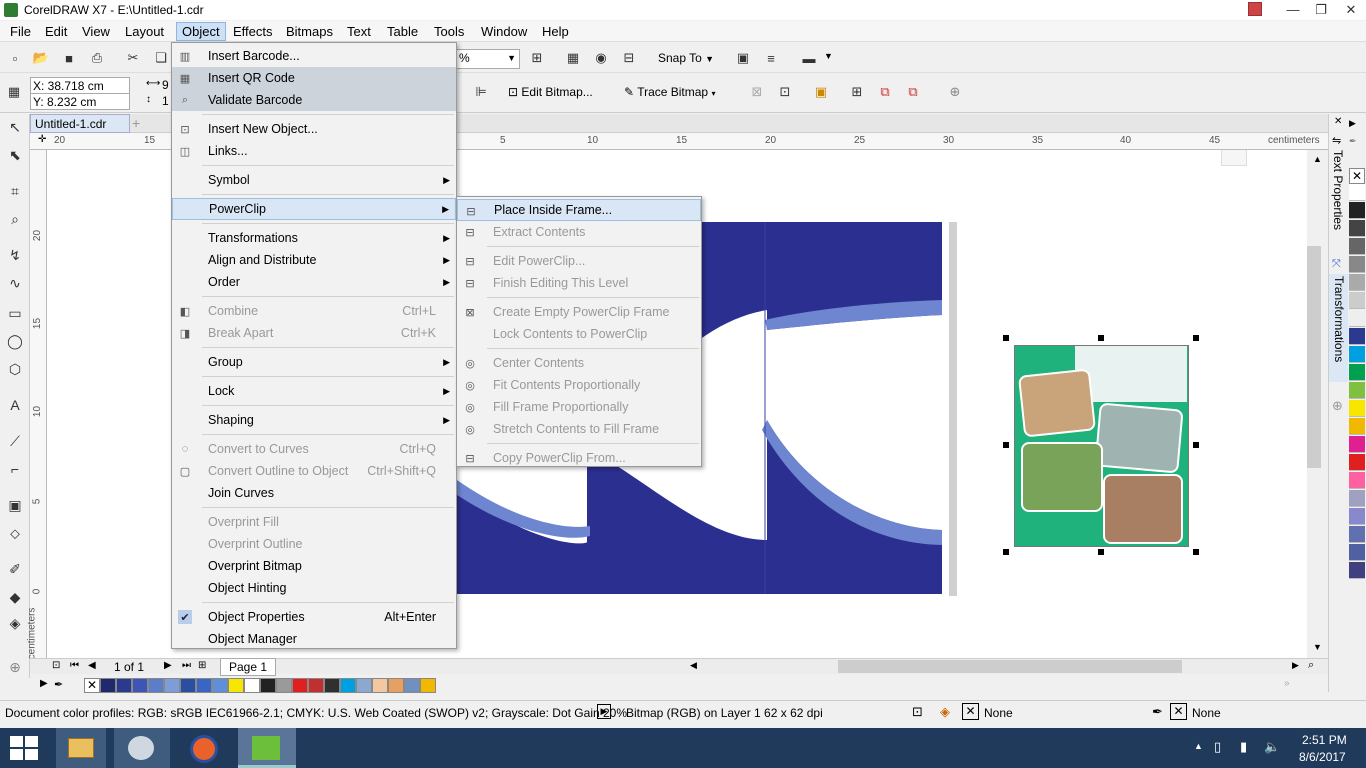 This screenshot has height=768, width=1366. What do you see at coordinates (1272, 747) in the screenshot?
I see `volume-icon: 🔈` at bounding box center [1272, 747].